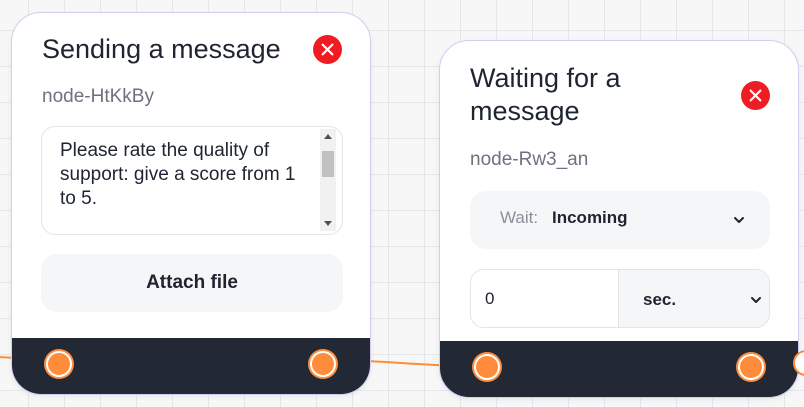 The height and width of the screenshot is (407, 804). What do you see at coordinates (328, 180) in the screenshot?
I see `textarea-scrollbar` at bounding box center [328, 180].